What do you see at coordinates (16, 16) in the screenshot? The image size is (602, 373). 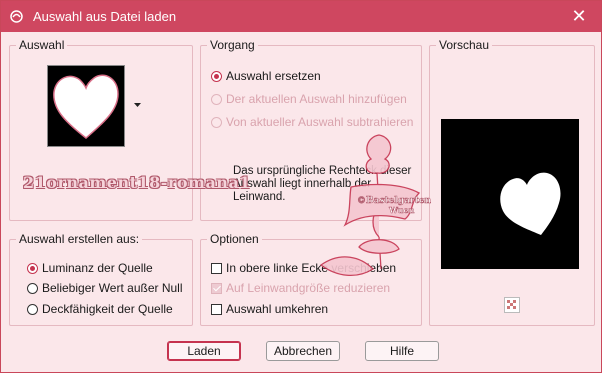 I see `app-icon` at bounding box center [16, 16].